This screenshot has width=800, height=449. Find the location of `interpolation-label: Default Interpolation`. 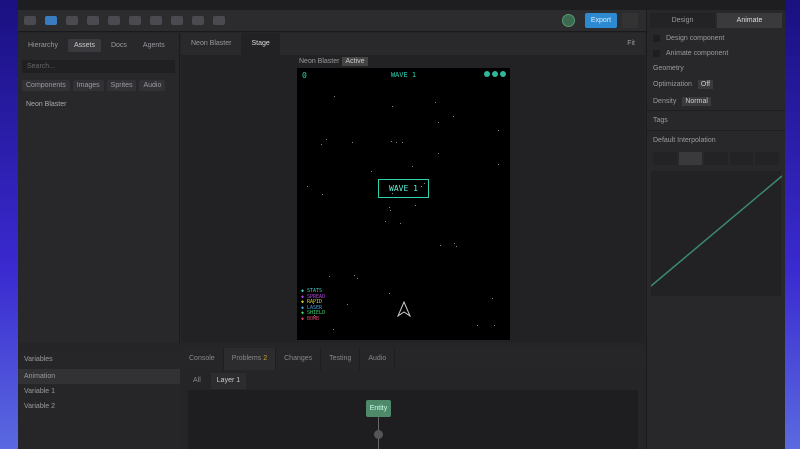

interpolation-label: Default Interpolation is located at coordinates (716, 140).